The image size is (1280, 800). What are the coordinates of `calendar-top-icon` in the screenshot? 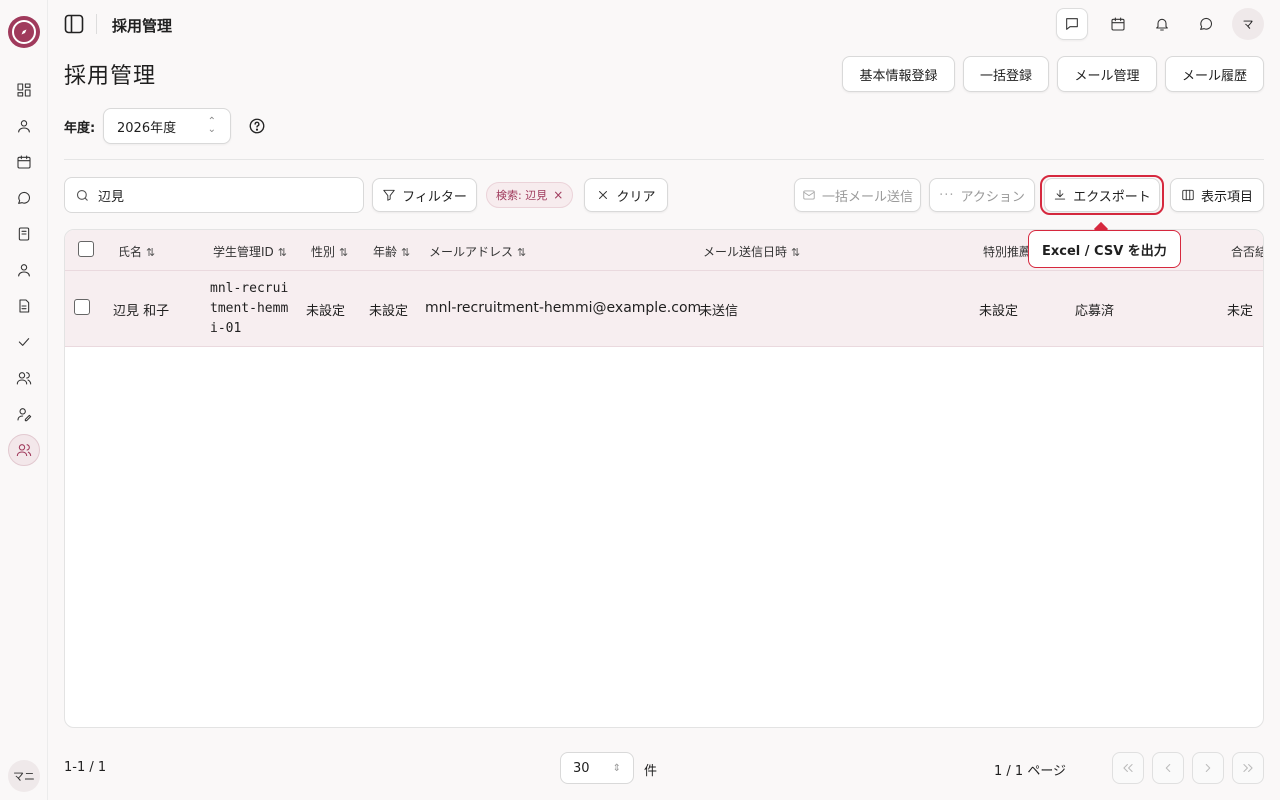 It's located at (1118, 24).